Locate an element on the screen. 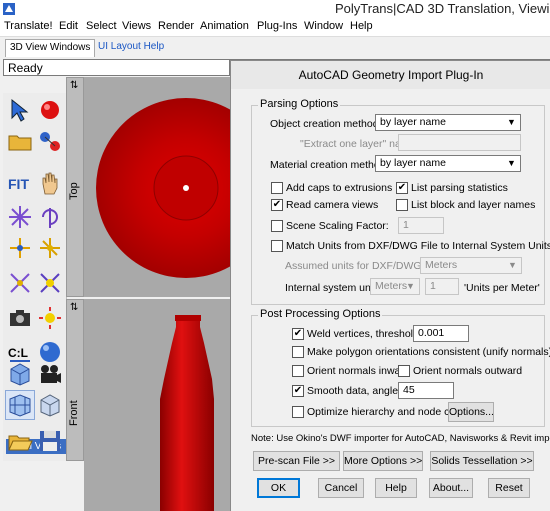  select-arrow-button is located at coordinates (20, 110).